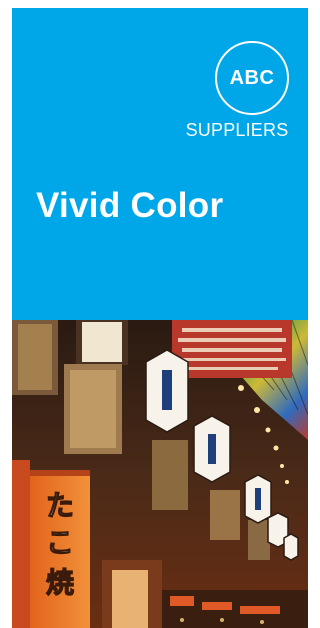 This screenshot has width=320, height=628. What do you see at coordinates (237, 130) in the screenshot?
I see `company-name: SUPPLIERS` at bounding box center [237, 130].